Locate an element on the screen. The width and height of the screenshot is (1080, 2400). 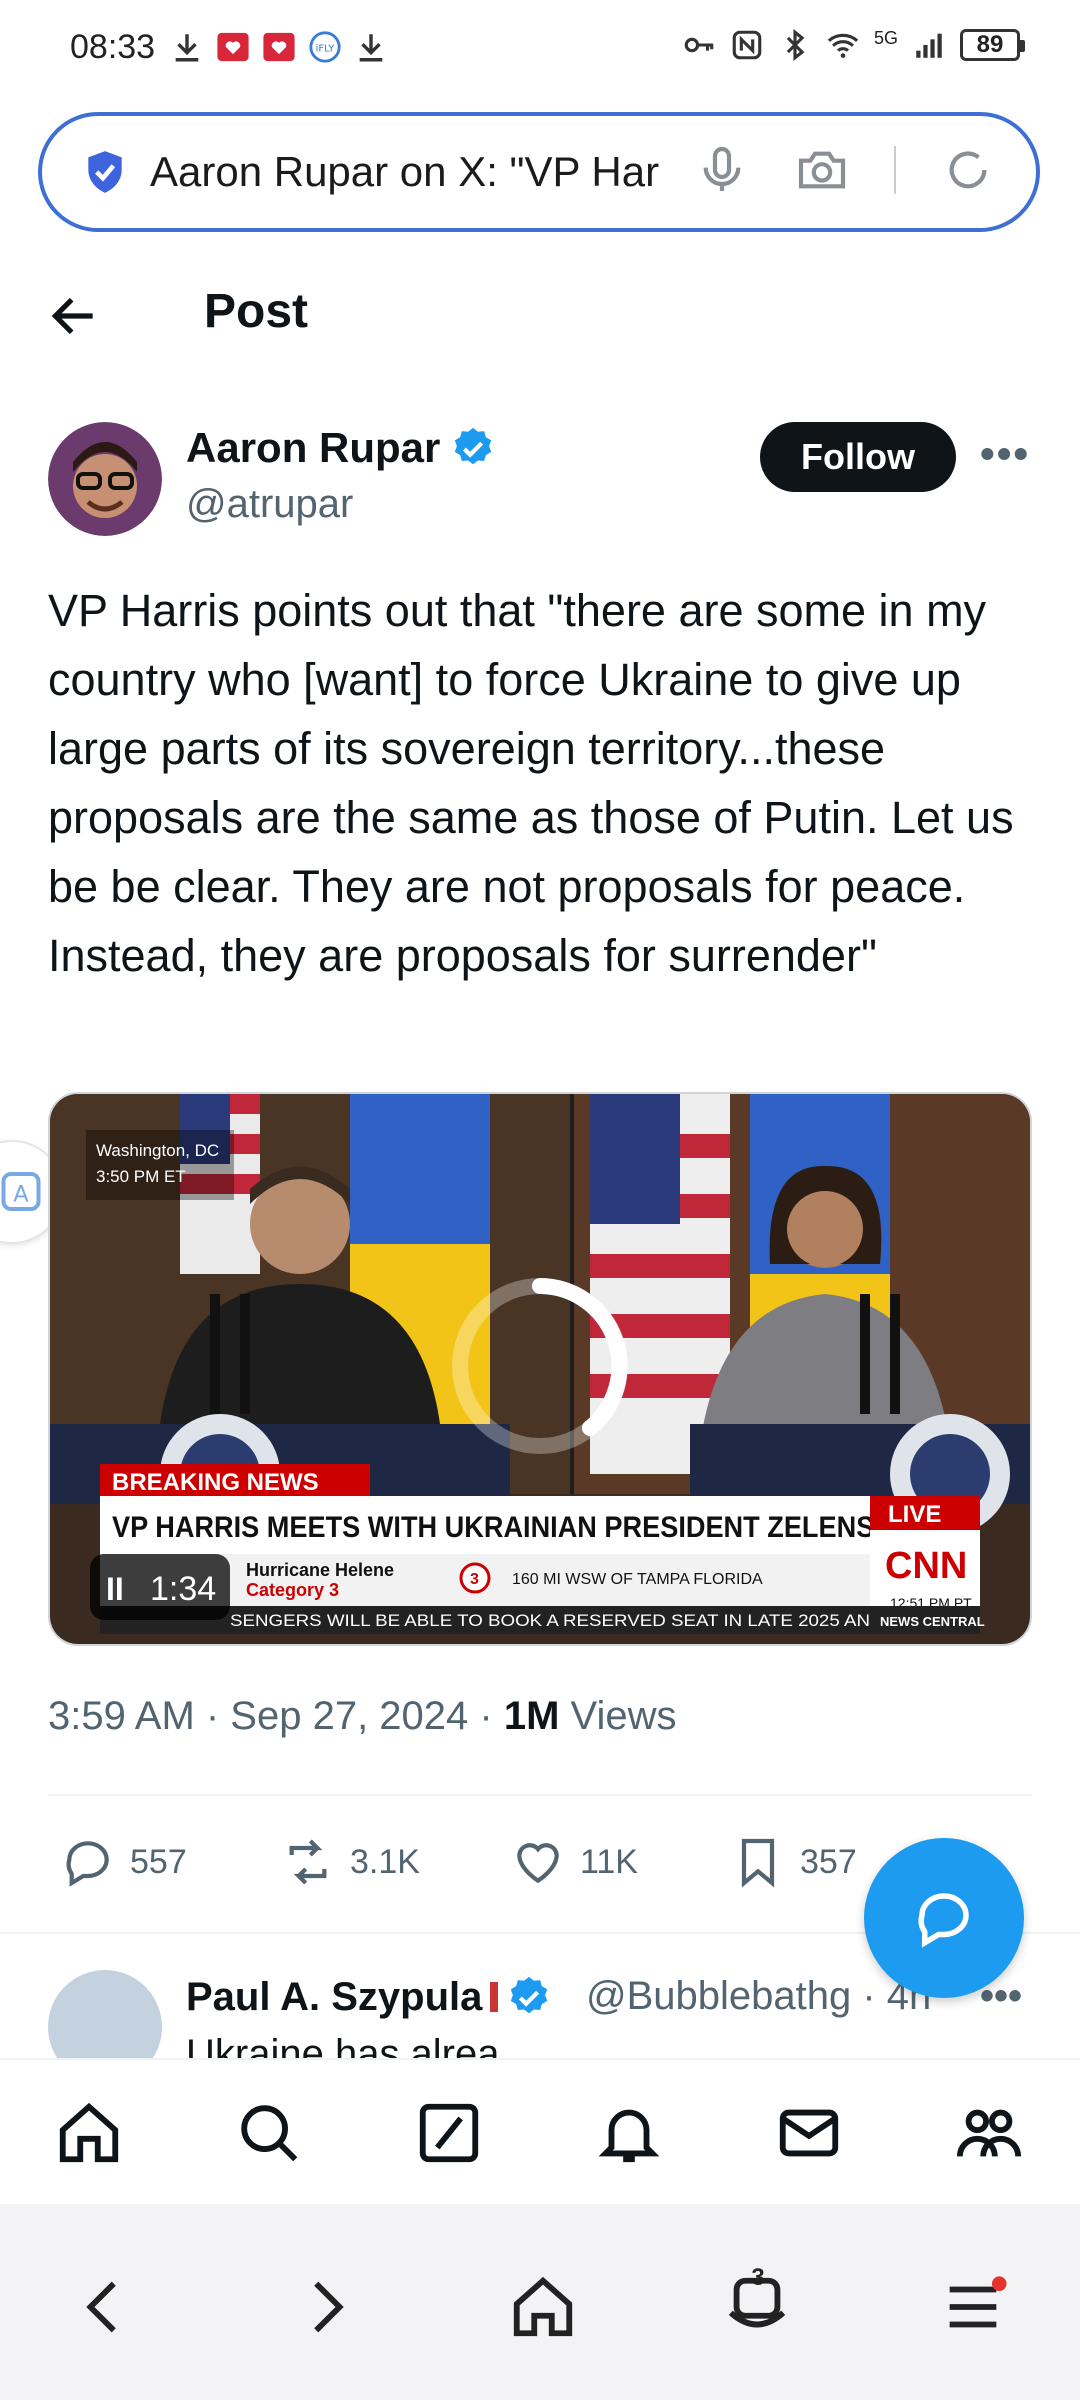
status-time: 08:33 is located at coordinates (113, 47).